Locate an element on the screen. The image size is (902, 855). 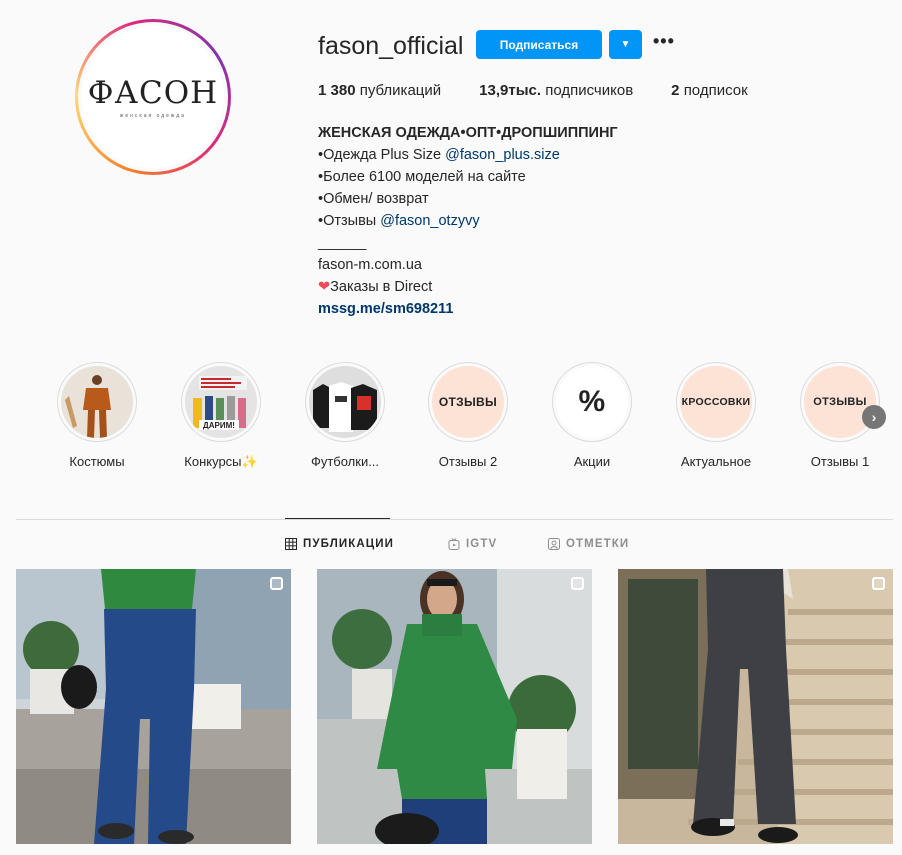
tab-label: ПУБЛИКАЦИИ is located at coordinates (348, 544).